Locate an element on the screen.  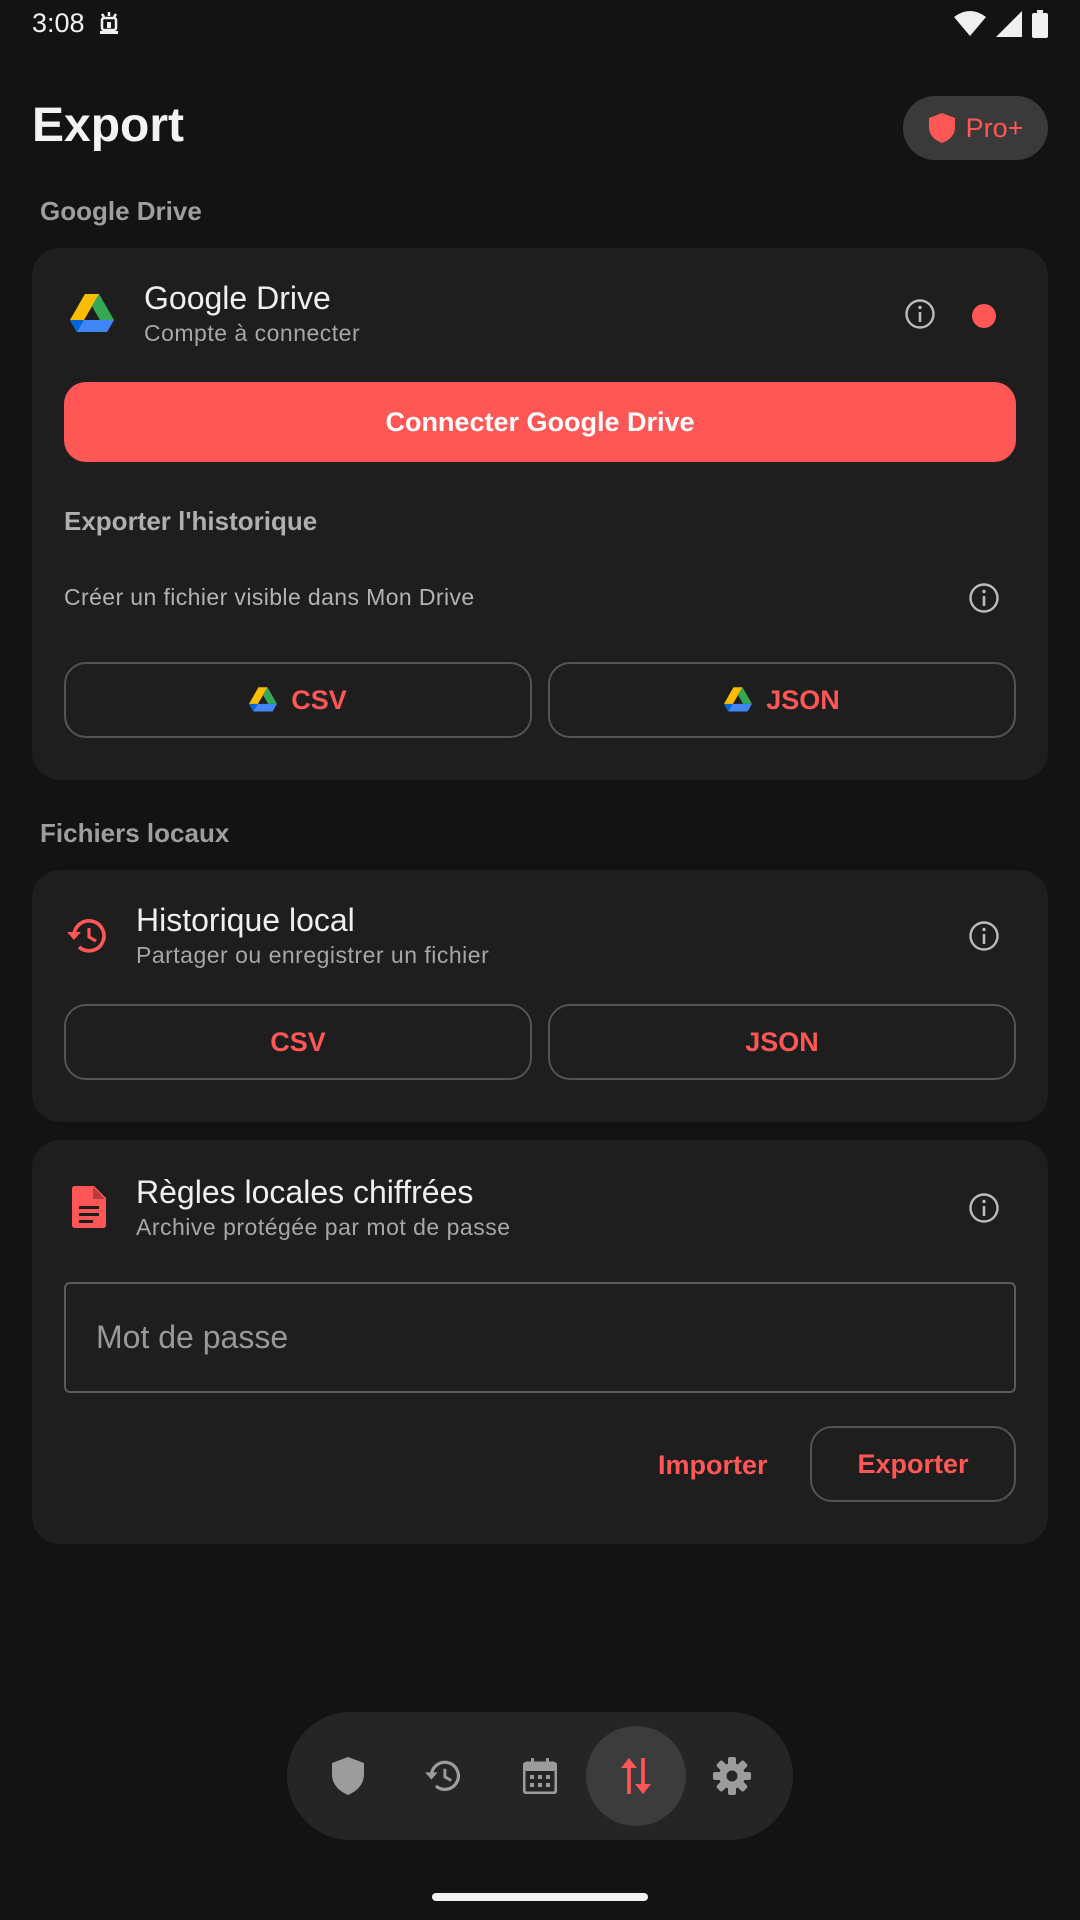
drive-csv-button: CSV is located at coordinates (298, 700).